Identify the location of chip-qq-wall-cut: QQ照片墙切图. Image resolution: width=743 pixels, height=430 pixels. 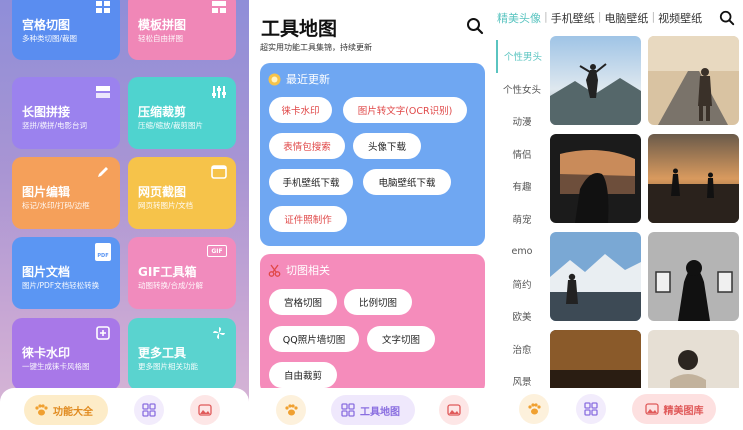
(314, 339).